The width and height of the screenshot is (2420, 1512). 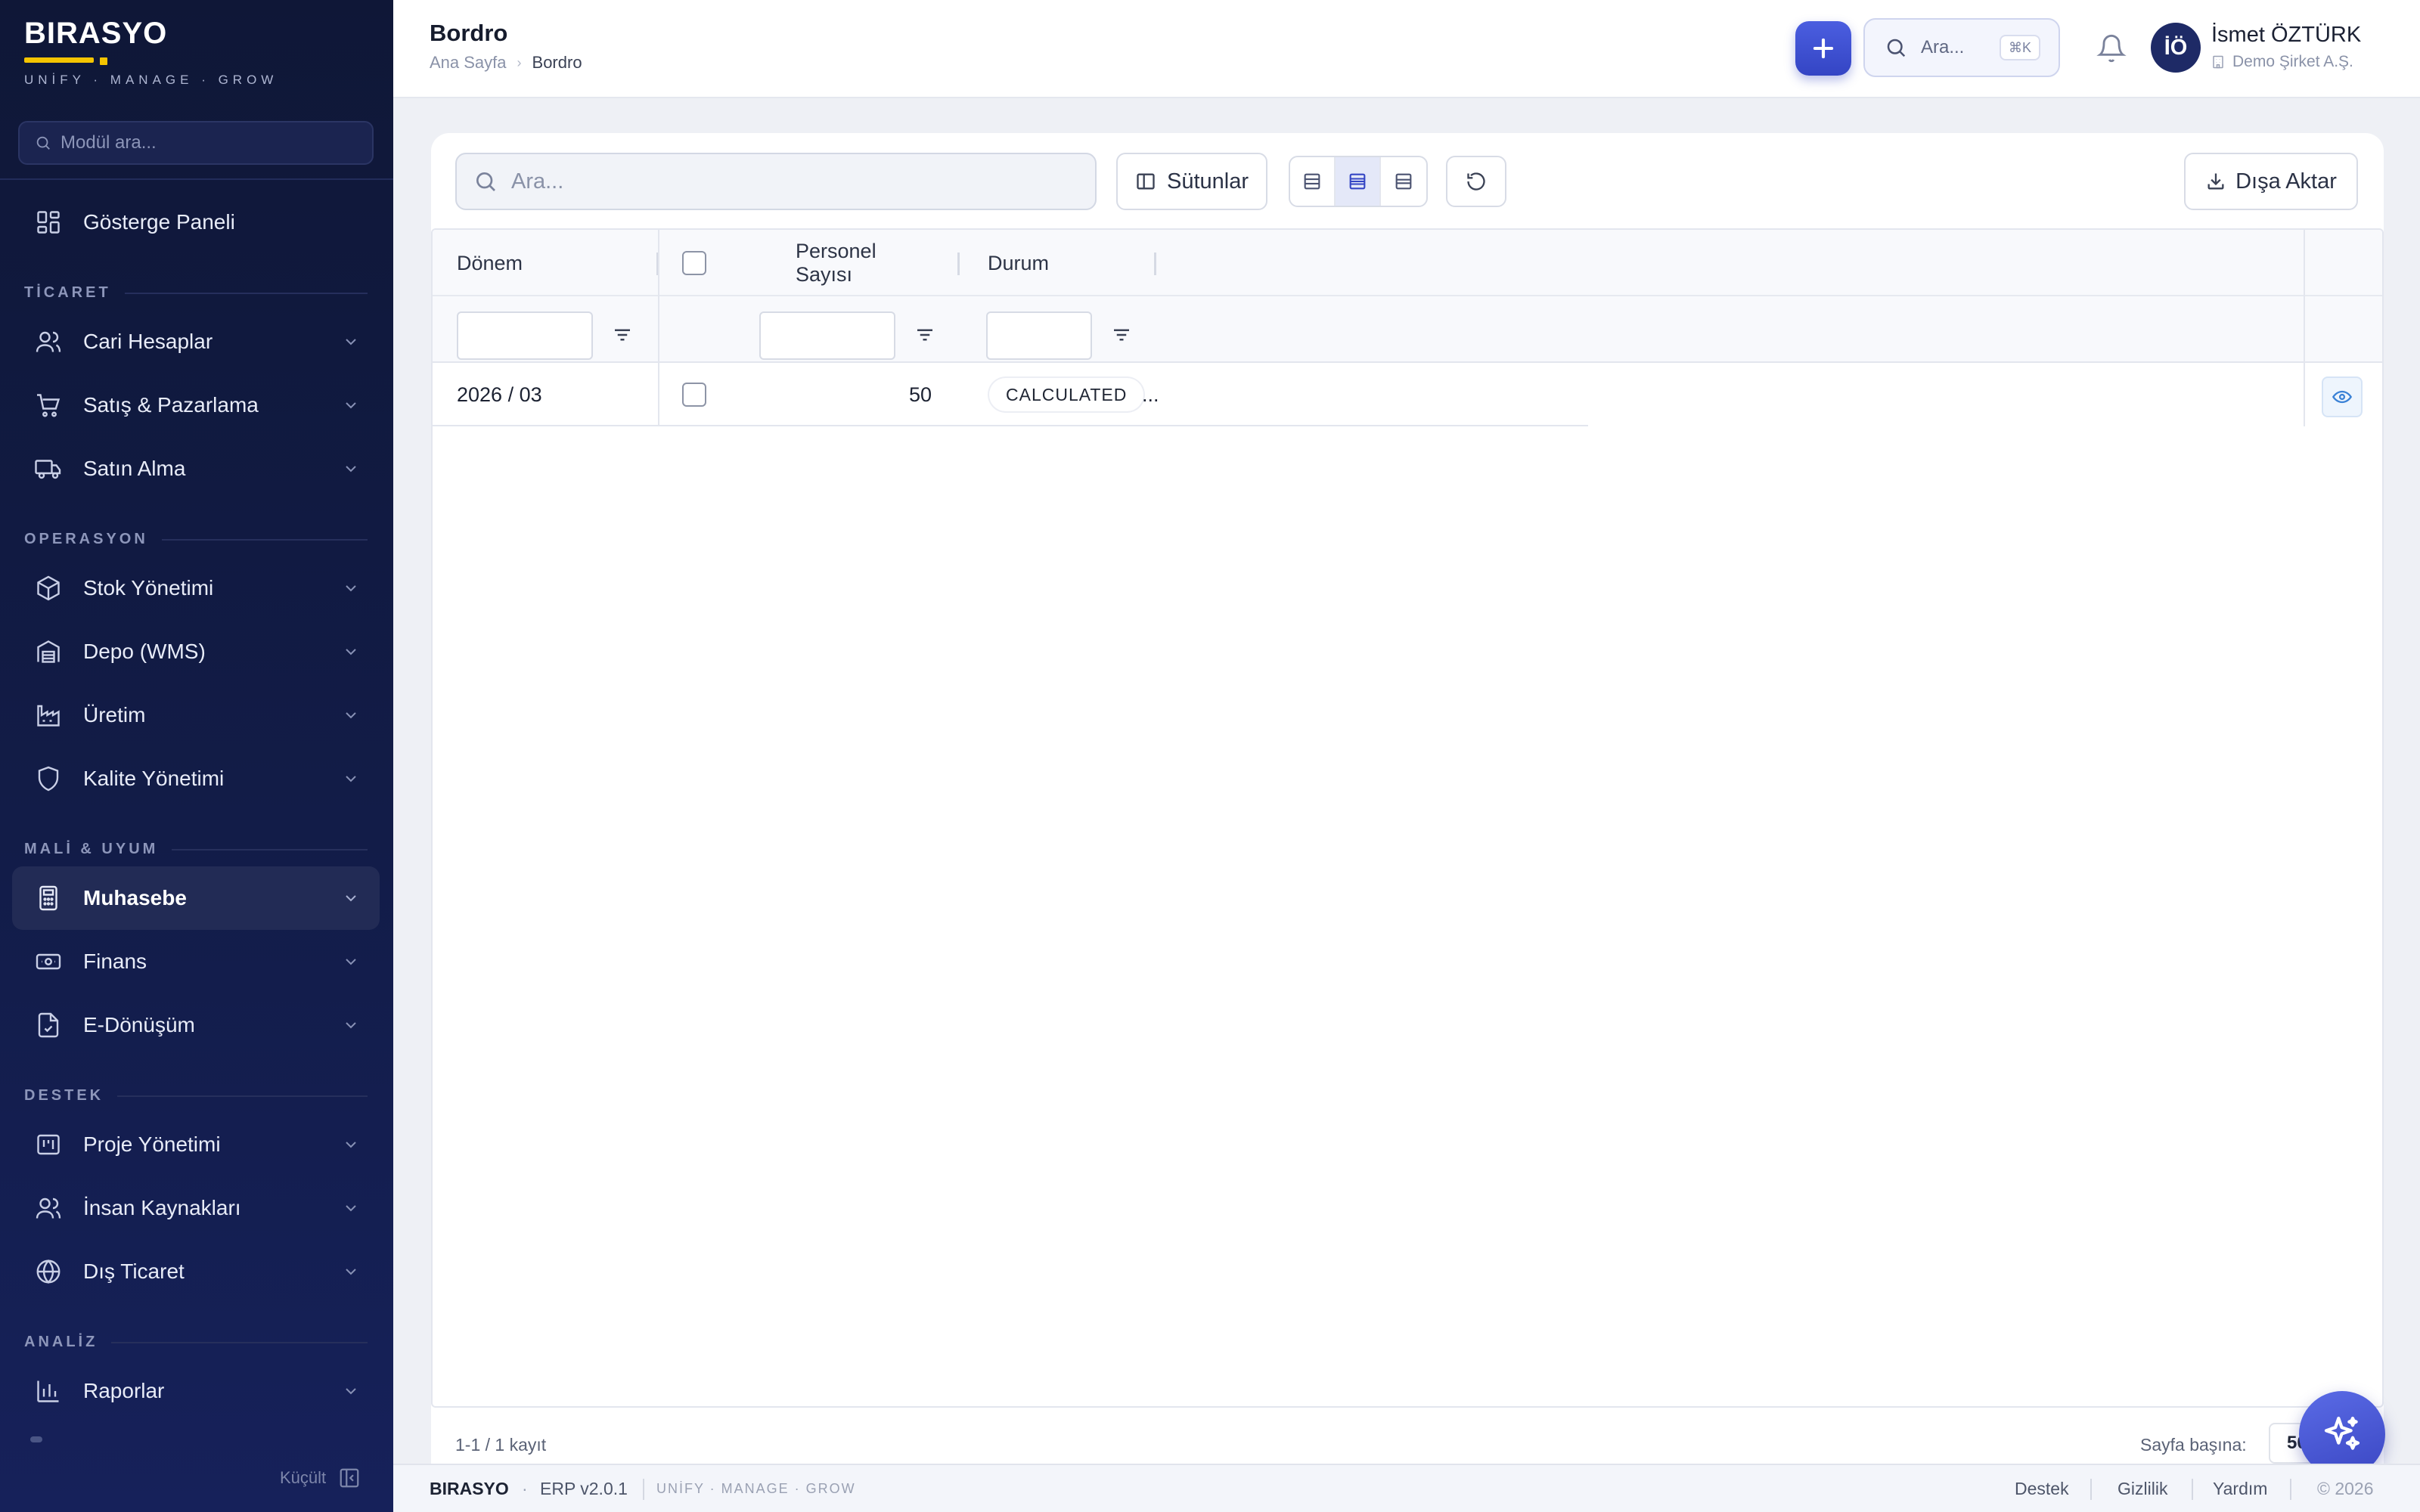 I want to click on sidebar-item-insan-kaynaklari: İnsan Kaynakları, so click(x=196, y=1208).